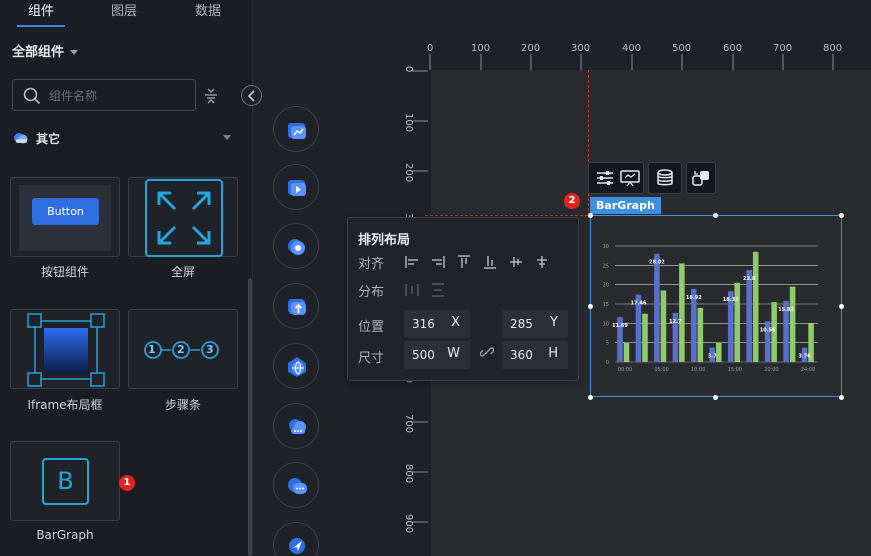 The image size is (871, 556). Describe the element at coordinates (210, 349) in the screenshot. I see `step-number: 3` at that location.